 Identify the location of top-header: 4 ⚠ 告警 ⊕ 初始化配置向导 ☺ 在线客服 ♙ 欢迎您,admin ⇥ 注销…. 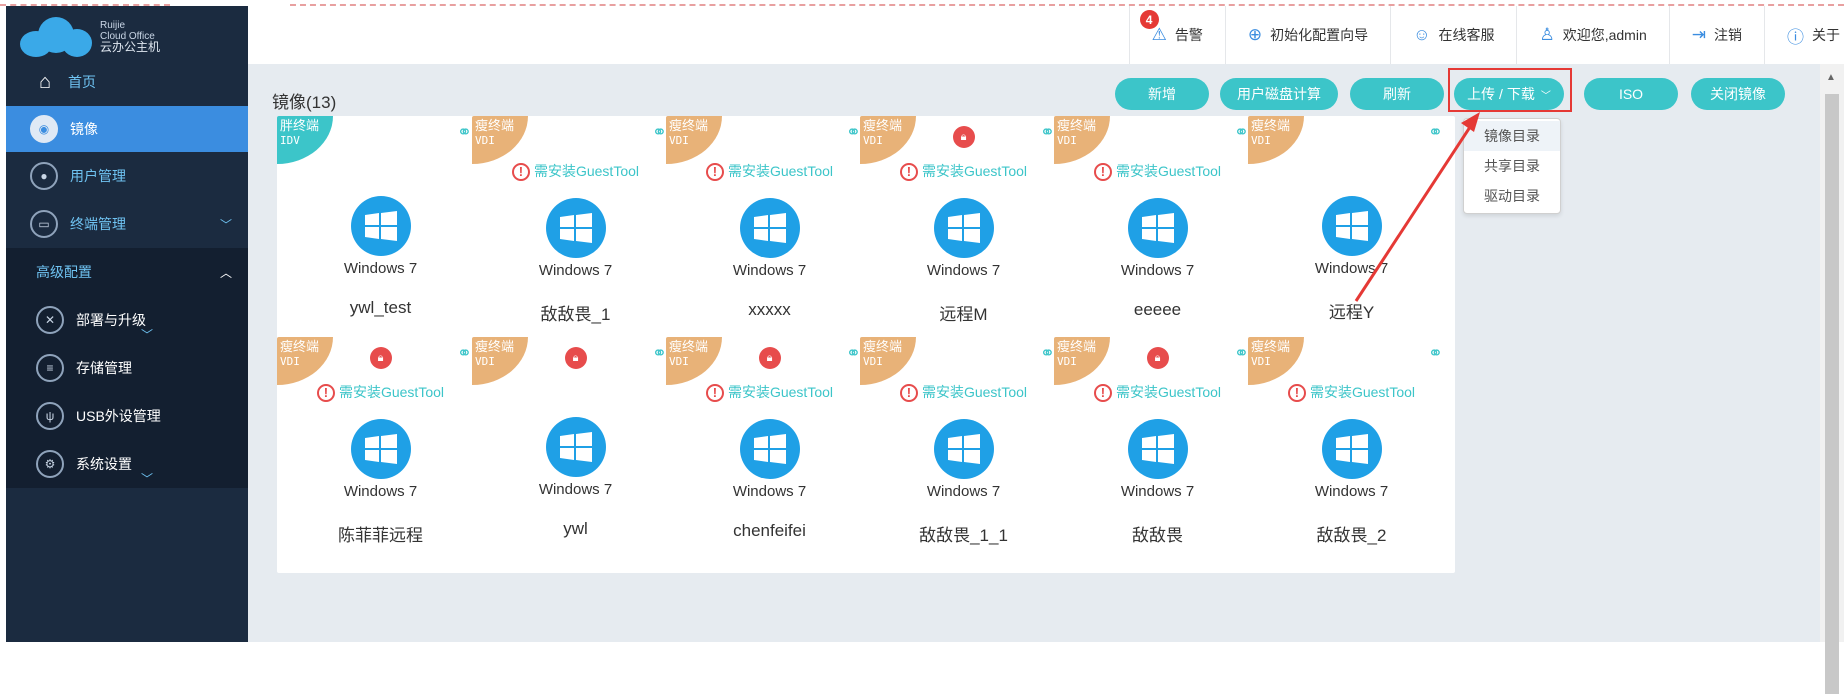
(1046, 35).